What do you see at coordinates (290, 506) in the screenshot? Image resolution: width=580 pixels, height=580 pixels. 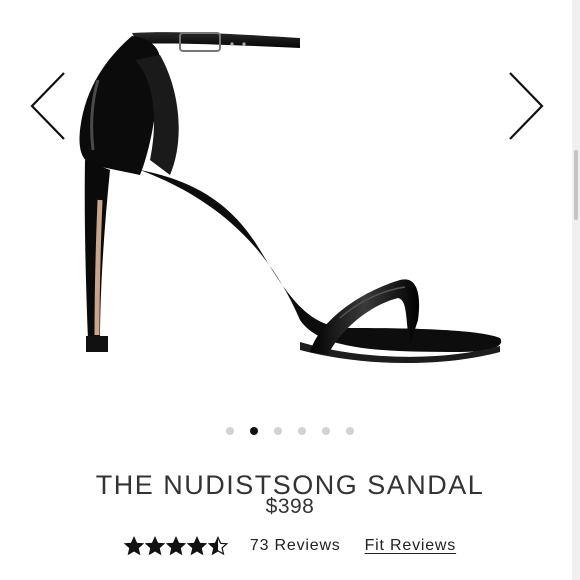 I see `product-price: $398` at bounding box center [290, 506].